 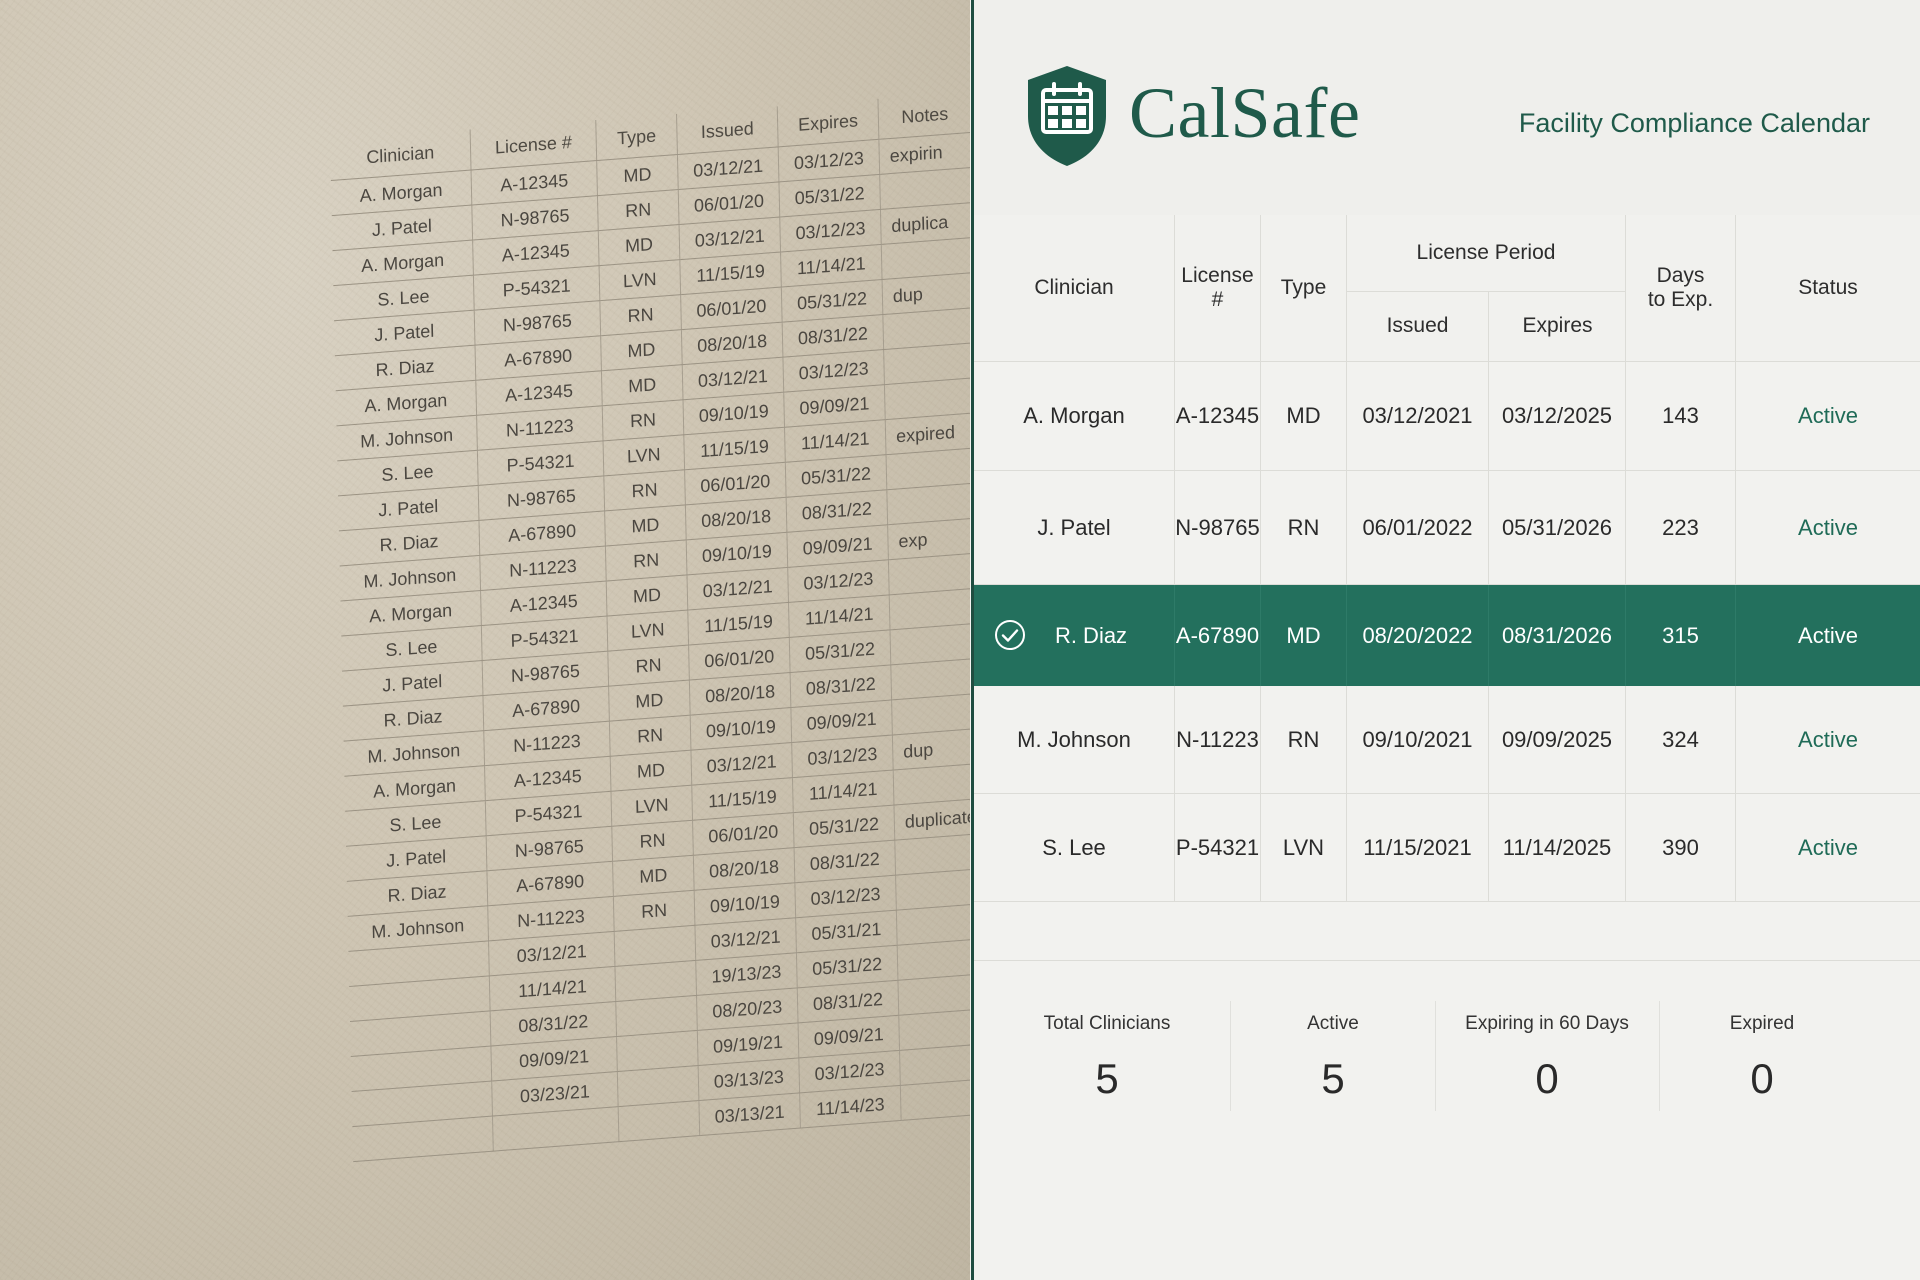 I want to click on app-header: CalSafe Facility Compliance Calendar, so click(x=1447, y=108).